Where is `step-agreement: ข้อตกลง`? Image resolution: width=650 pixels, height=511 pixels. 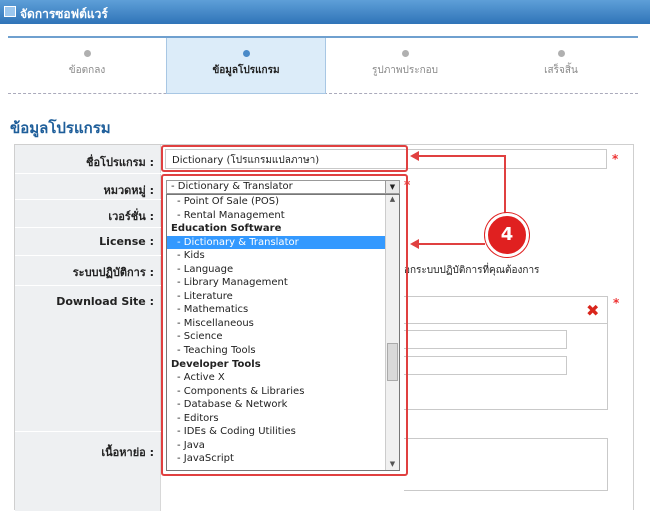 step-agreement: ข้อตกลง is located at coordinates (87, 66).